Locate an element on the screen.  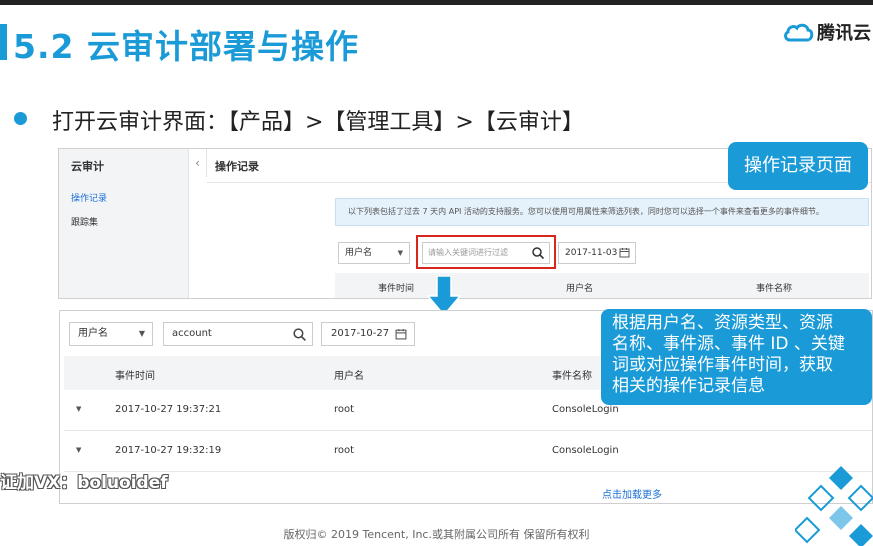
search-input: 请输入关键词进行过滤 is located at coordinates (486, 253).